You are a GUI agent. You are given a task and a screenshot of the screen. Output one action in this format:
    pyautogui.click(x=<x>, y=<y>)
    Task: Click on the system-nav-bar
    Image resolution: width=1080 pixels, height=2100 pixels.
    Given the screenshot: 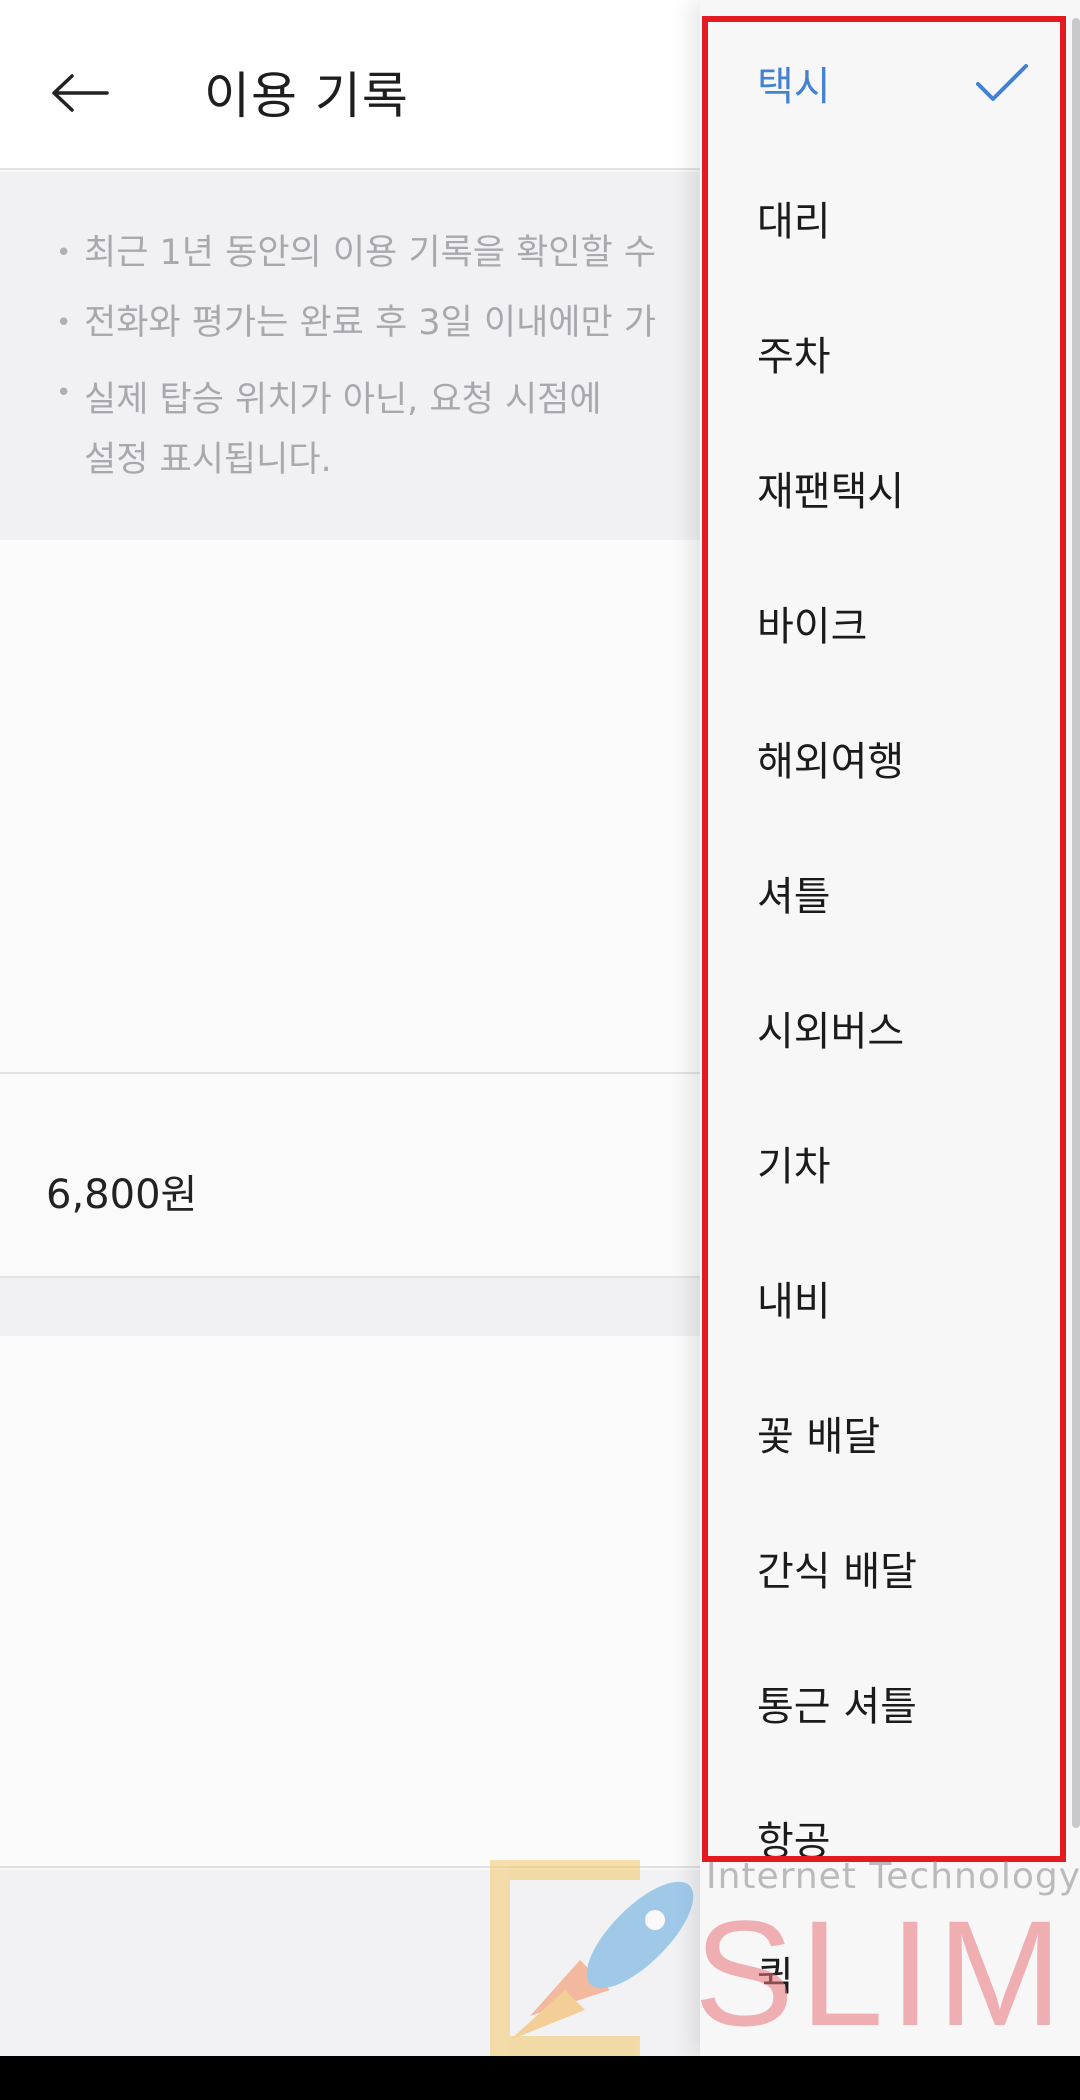 What is the action you would take?
    pyautogui.click(x=540, y=2078)
    